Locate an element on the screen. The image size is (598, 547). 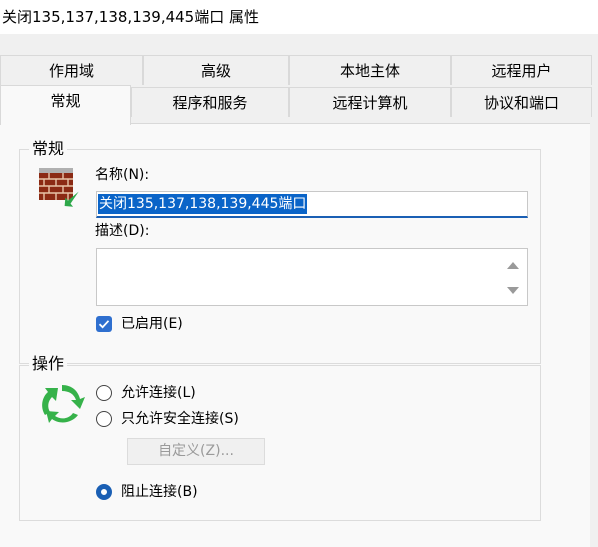
enabled-label: 已启用(E) is located at coordinates (152, 324).